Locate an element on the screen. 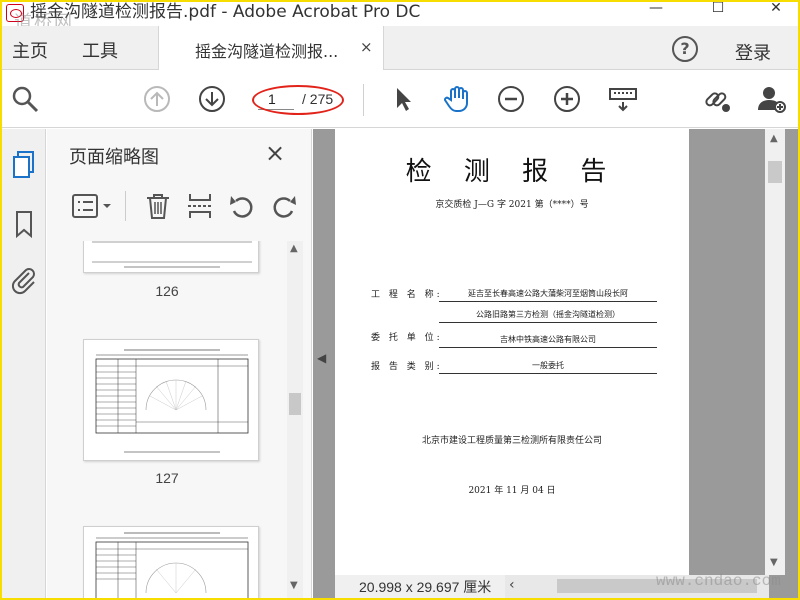 The height and width of the screenshot is (600, 800). thumbnails-scroll-thumb is located at coordinates (295, 404).